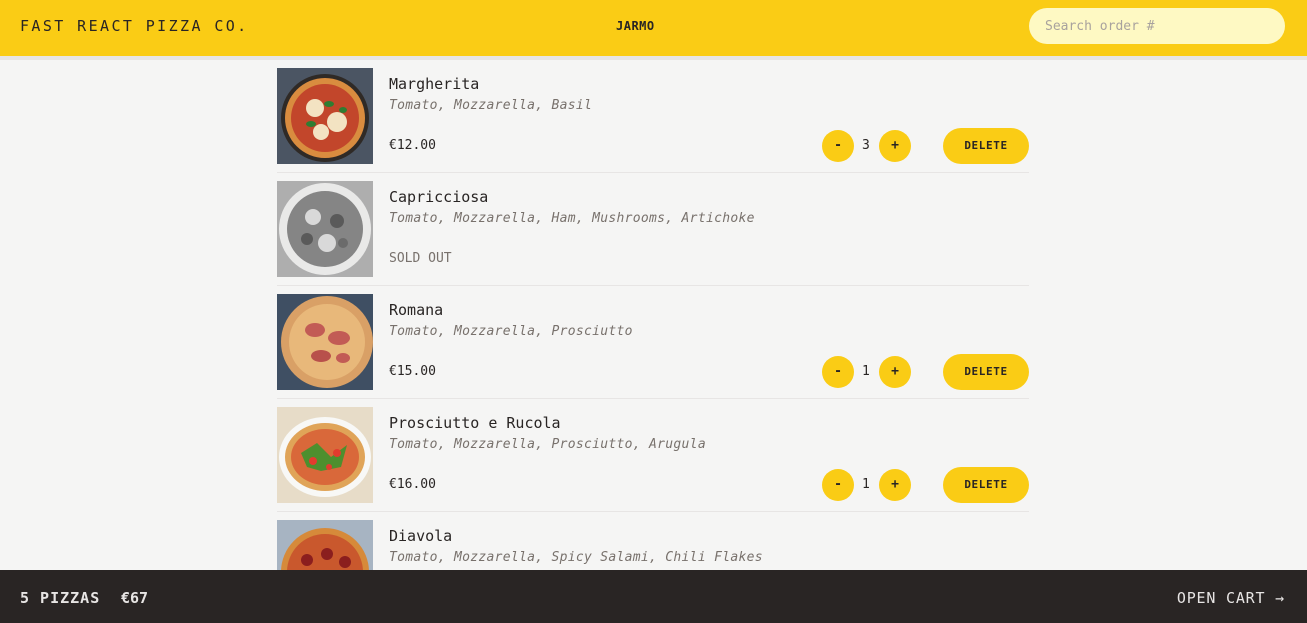  What do you see at coordinates (412, 145) in the screenshot?
I see `pizza-price: €12.00` at bounding box center [412, 145].